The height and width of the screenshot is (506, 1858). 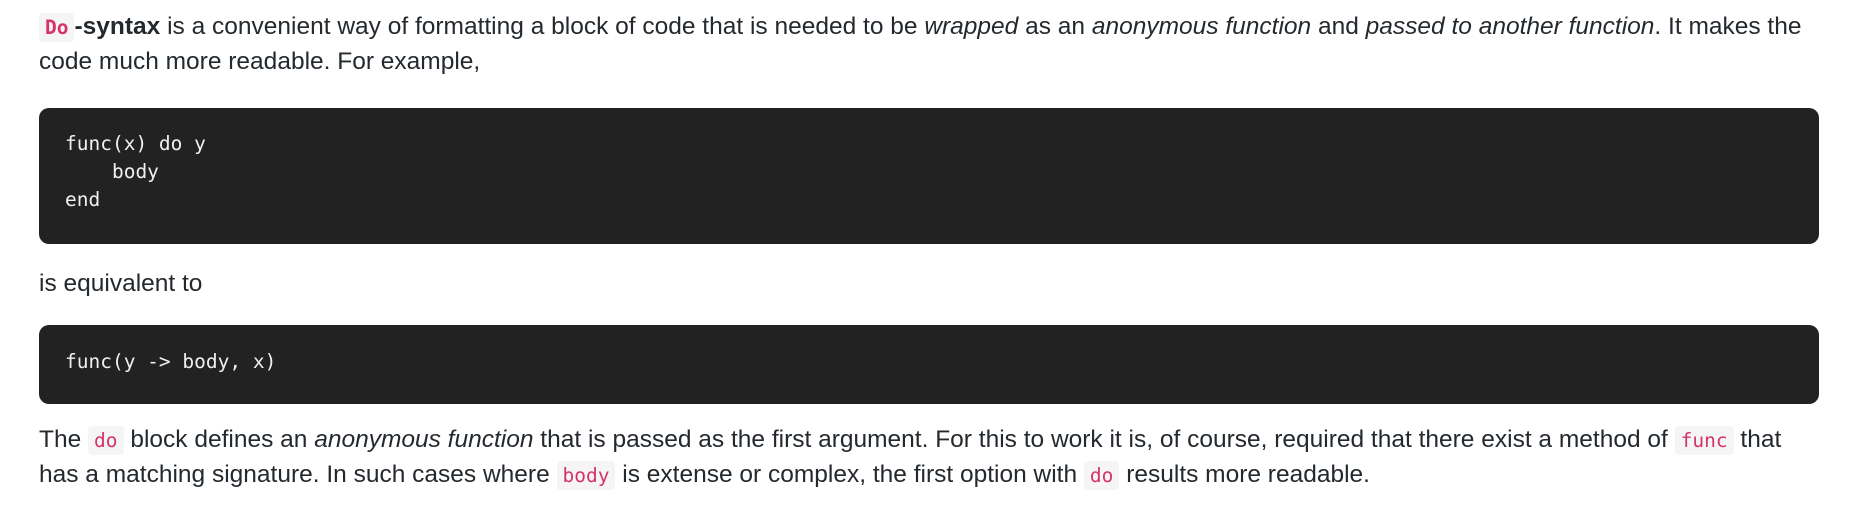 I want to click on emphasis-wrapped: wrapped, so click(x=971, y=26).